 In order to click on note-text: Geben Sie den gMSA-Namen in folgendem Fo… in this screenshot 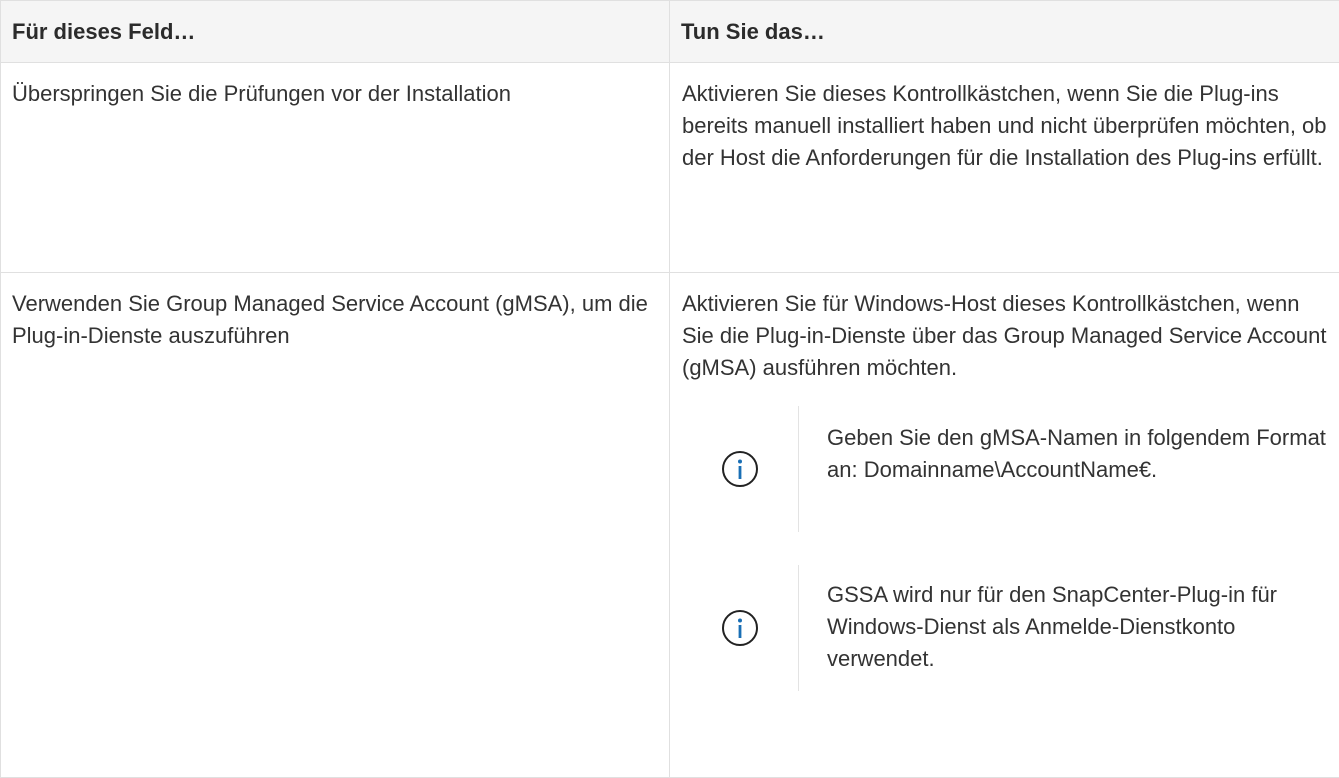, I will do `click(1064, 469)`.